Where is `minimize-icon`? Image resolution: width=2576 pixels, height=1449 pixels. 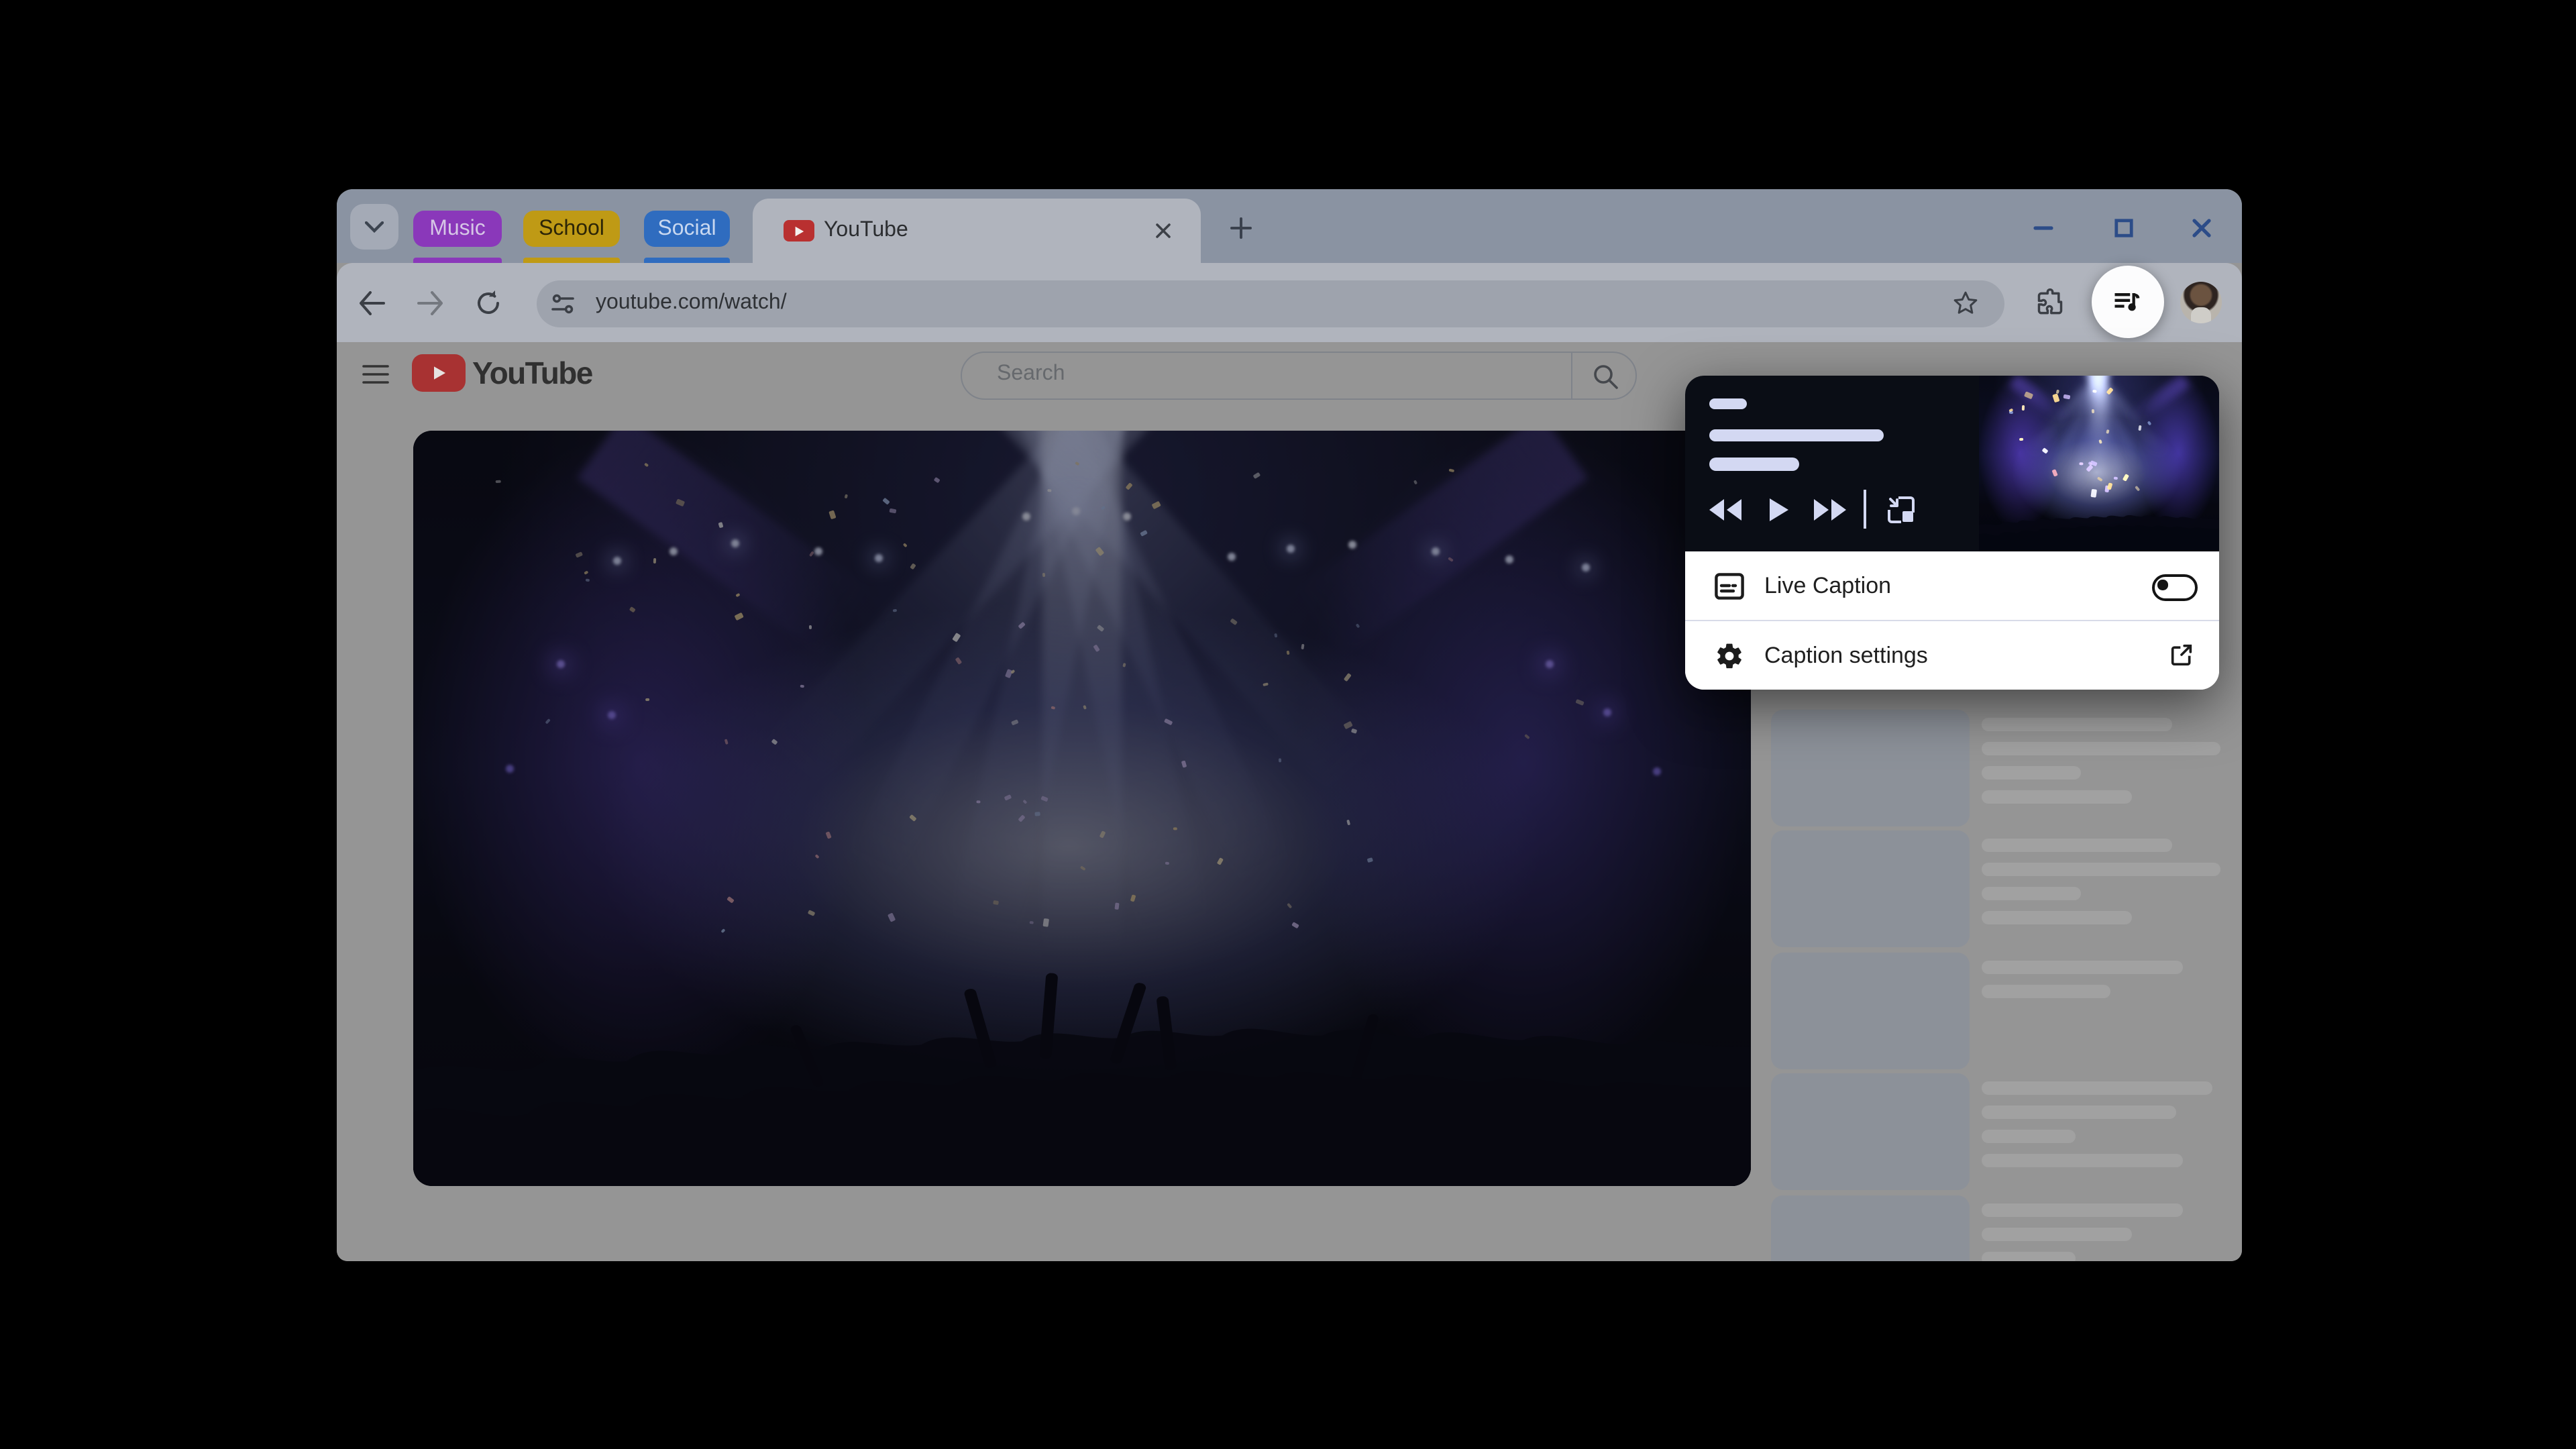 minimize-icon is located at coordinates (2043, 228).